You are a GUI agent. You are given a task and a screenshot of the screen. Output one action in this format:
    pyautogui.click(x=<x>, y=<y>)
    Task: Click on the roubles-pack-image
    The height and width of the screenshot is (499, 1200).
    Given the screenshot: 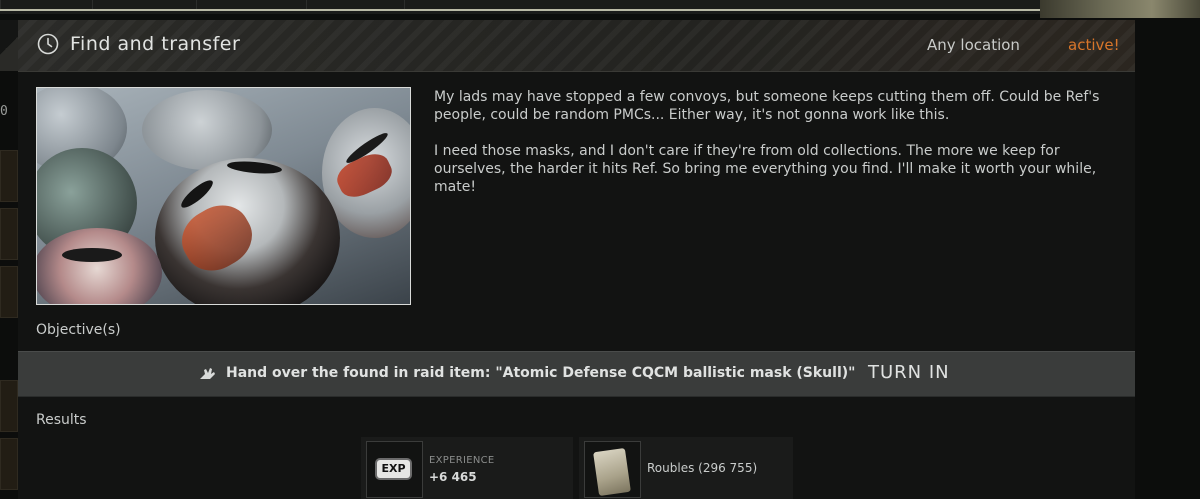 What is the action you would take?
    pyautogui.click(x=612, y=472)
    